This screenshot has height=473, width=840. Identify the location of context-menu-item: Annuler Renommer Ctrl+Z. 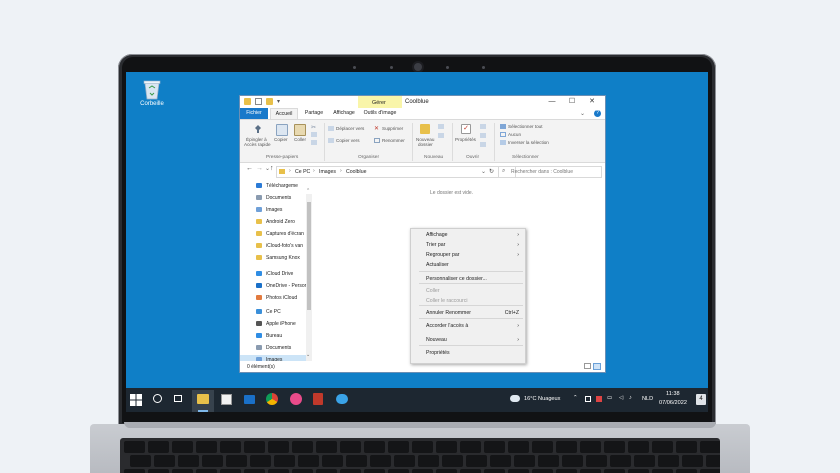
(468, 313).